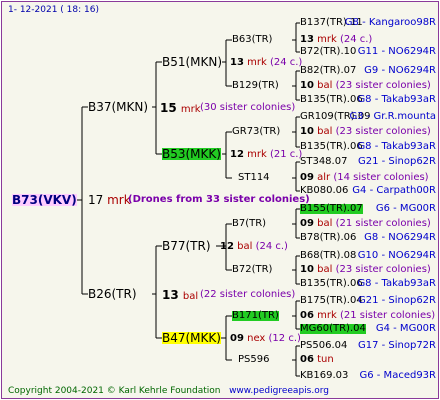 The height and width of the screenshot is (400, 440). Describe the element at coordinates (328, 71) in the screenshot. I see `gen4-name: B82(TR).07` at that location.